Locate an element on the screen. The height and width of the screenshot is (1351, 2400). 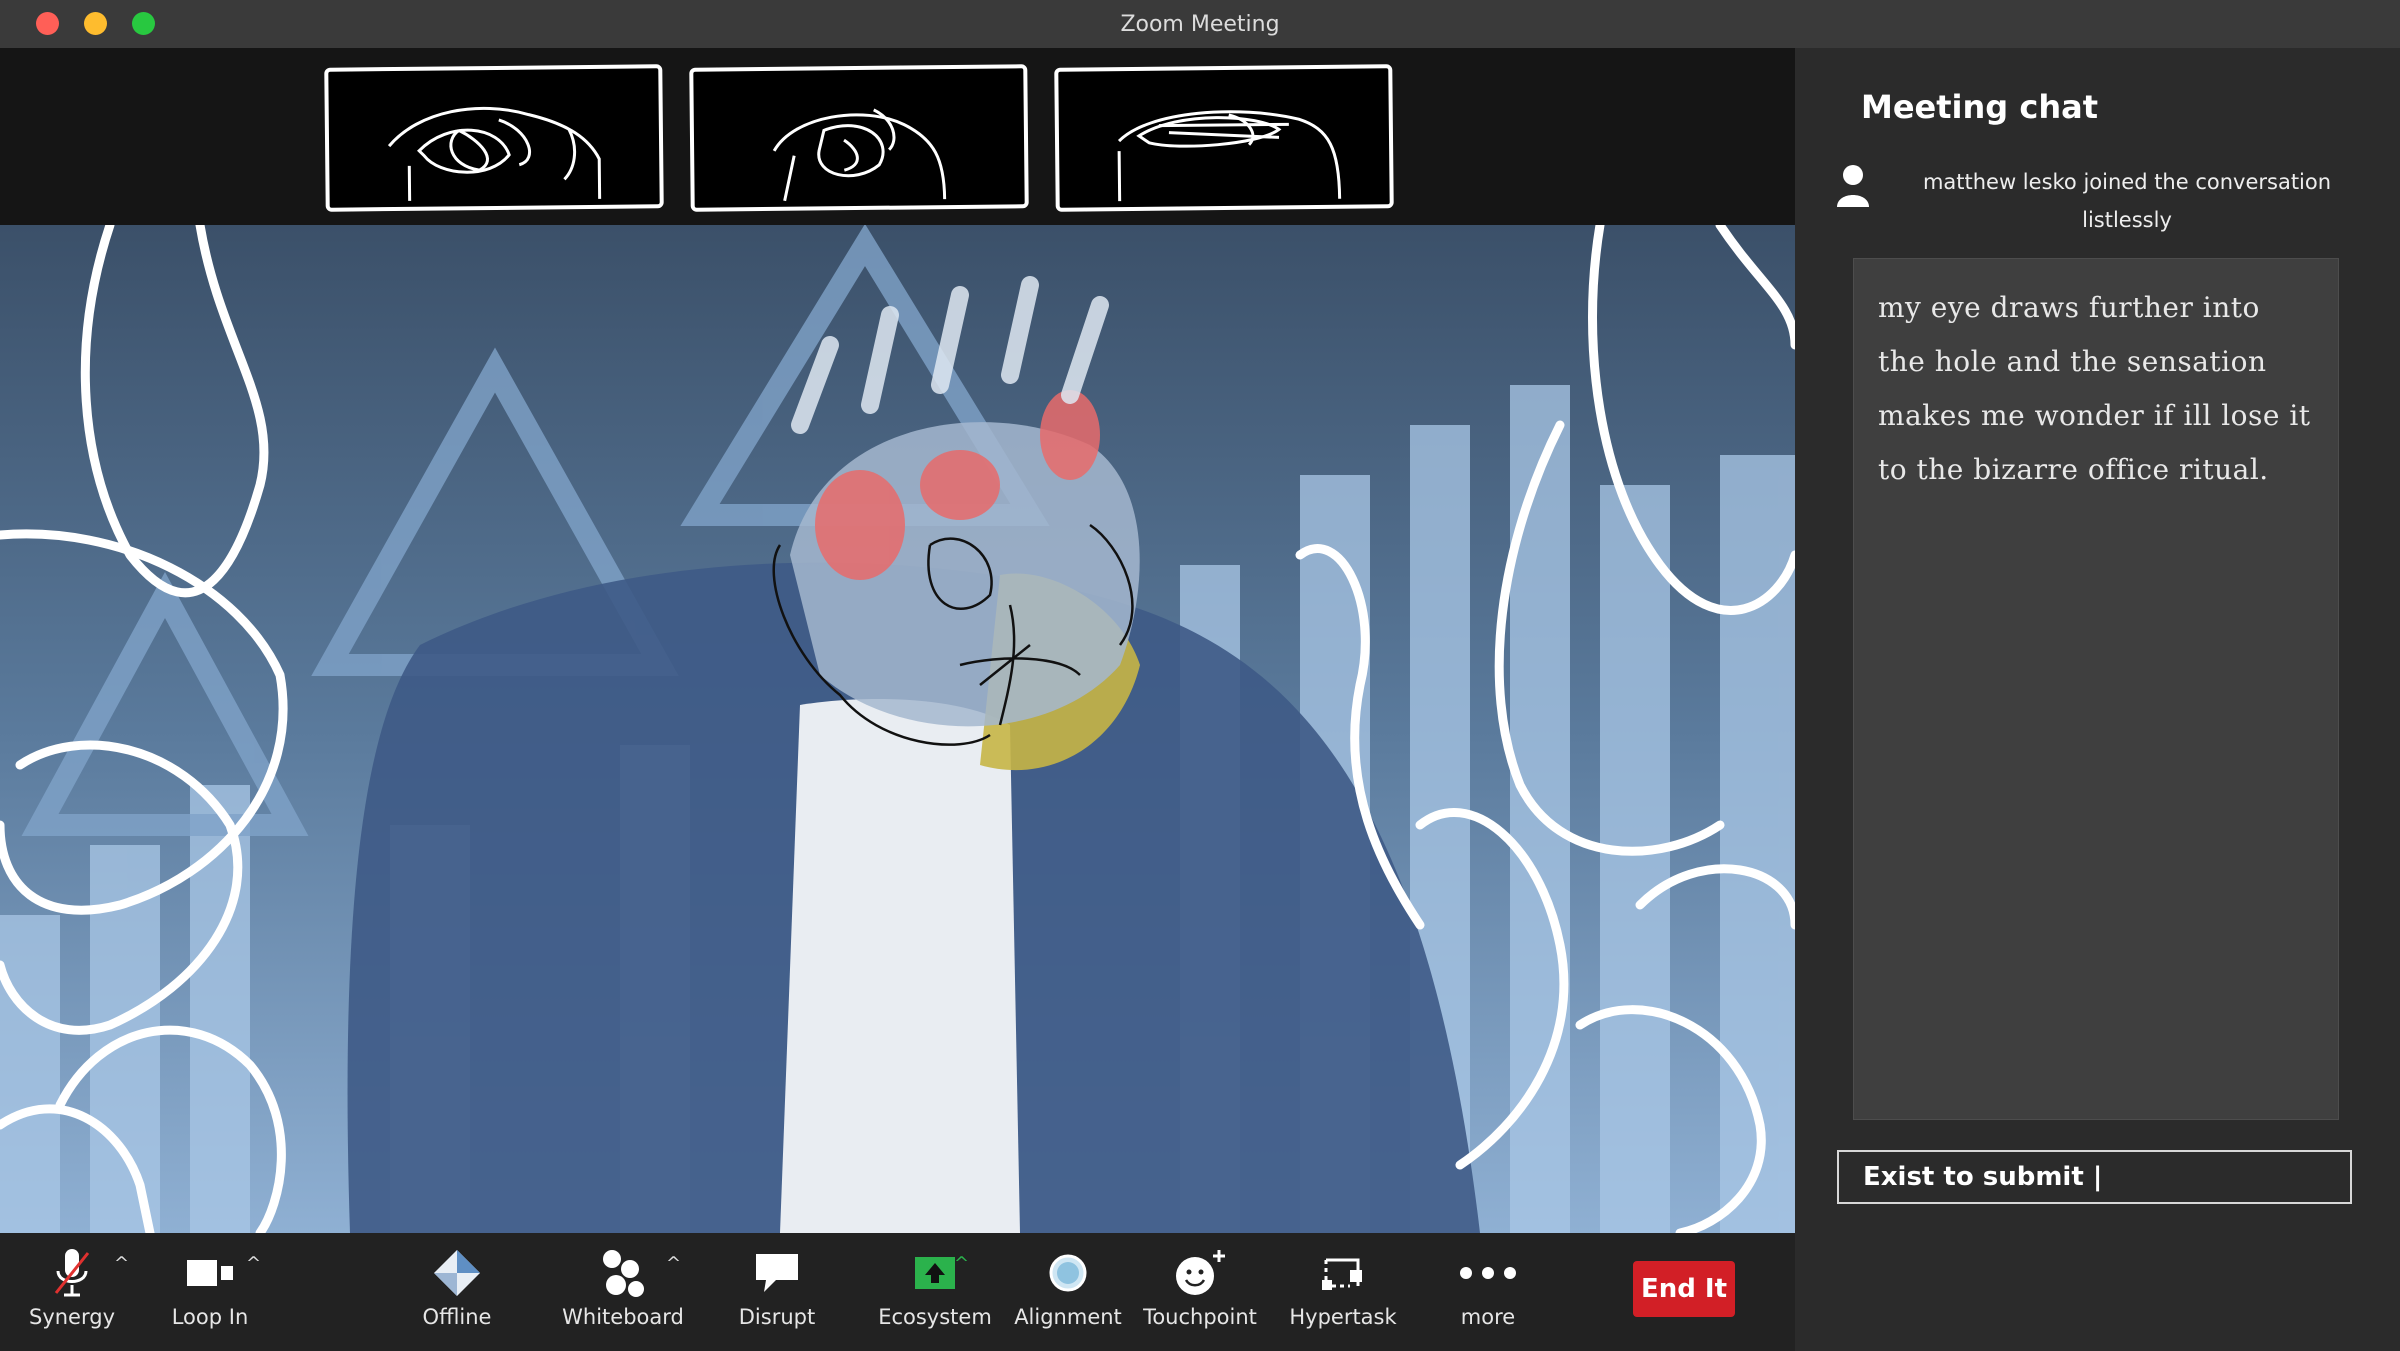
whiteboard-label: Whiteboard is located at coordinates (623, 1317).